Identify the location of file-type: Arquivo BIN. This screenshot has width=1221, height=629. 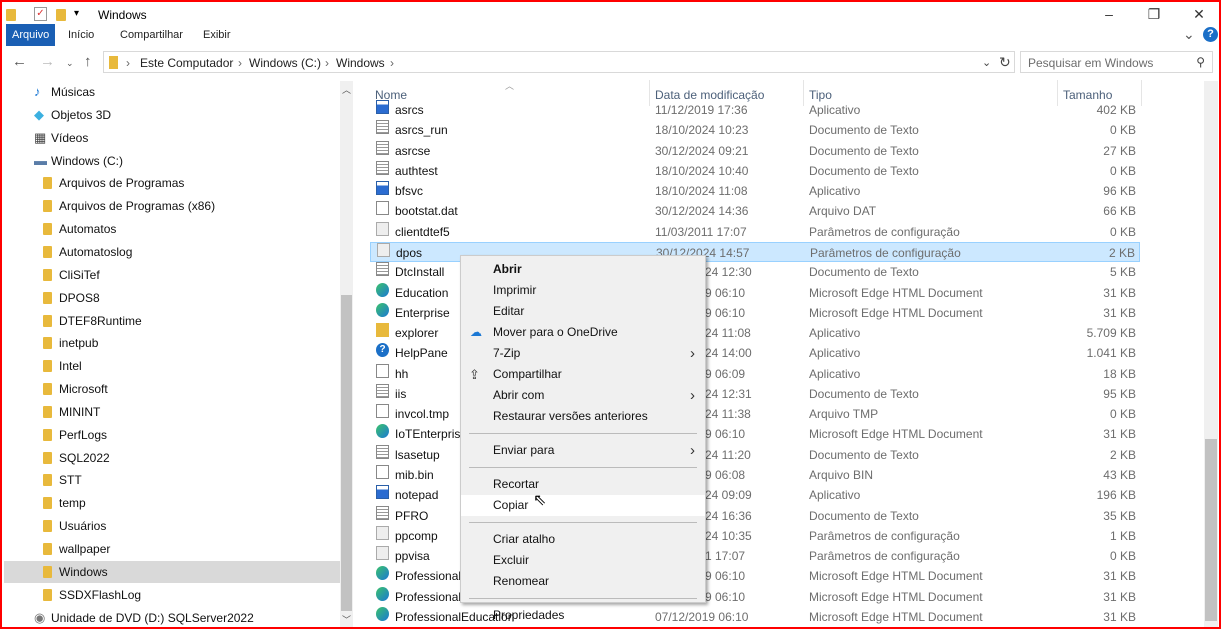
(841, 475).